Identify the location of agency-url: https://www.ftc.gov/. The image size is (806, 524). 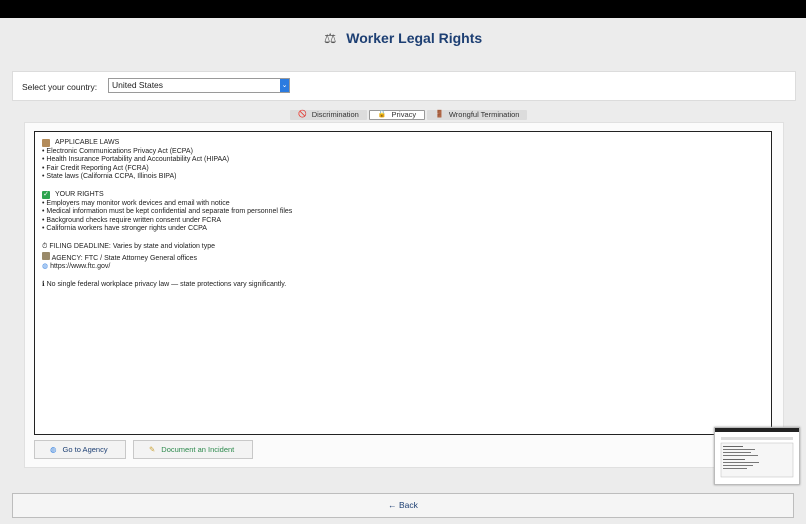
(80, 266).